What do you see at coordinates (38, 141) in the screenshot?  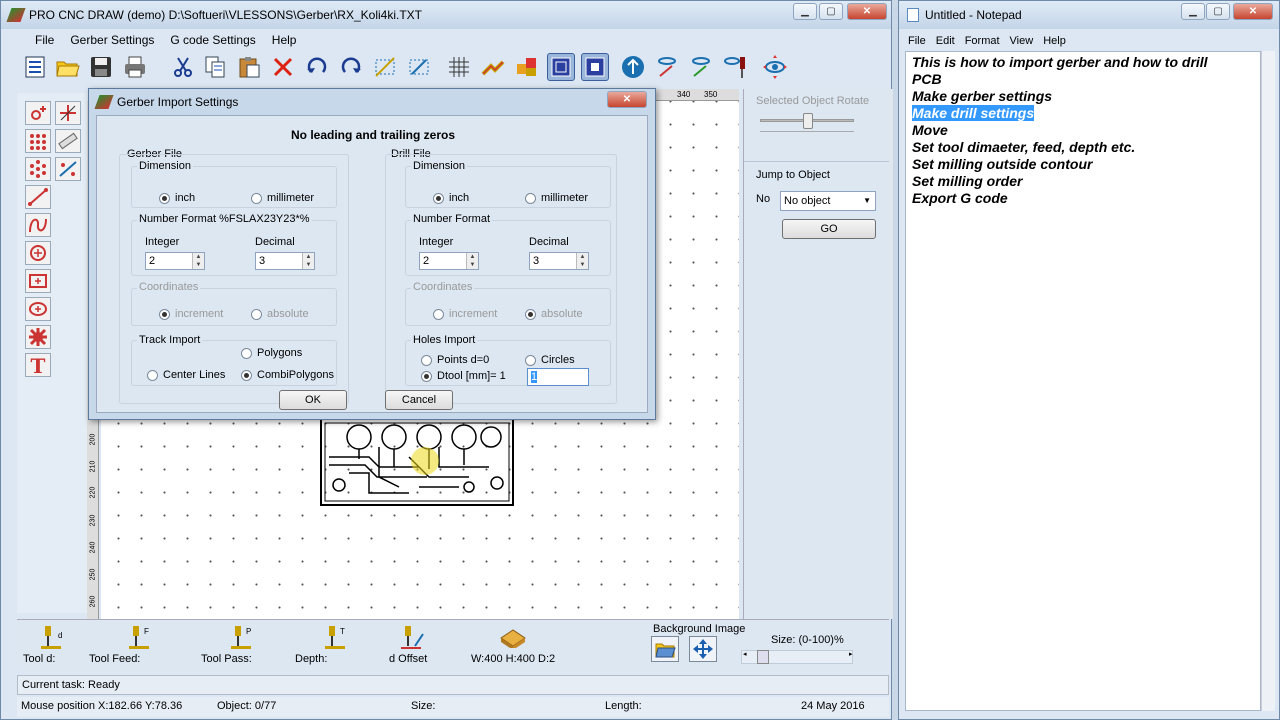 I see `dots-icon` at bounding box center [38, 141].